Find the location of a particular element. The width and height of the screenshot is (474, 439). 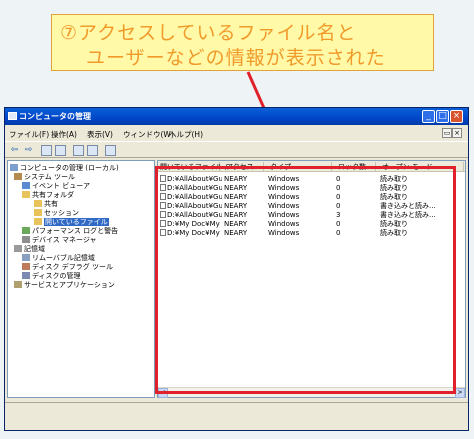

removable-storage-icon is located at coordinates (26, 257).